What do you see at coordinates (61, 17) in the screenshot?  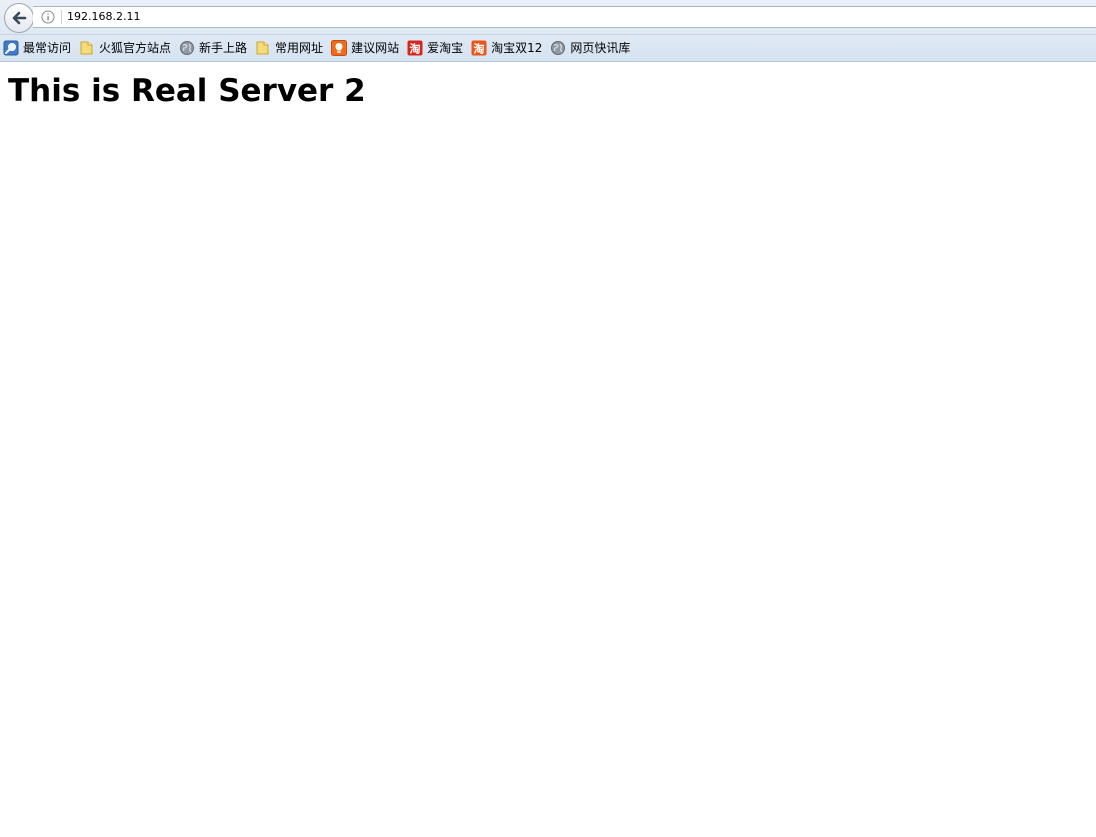 I see `url-separator` at bounding box center [61, 17].